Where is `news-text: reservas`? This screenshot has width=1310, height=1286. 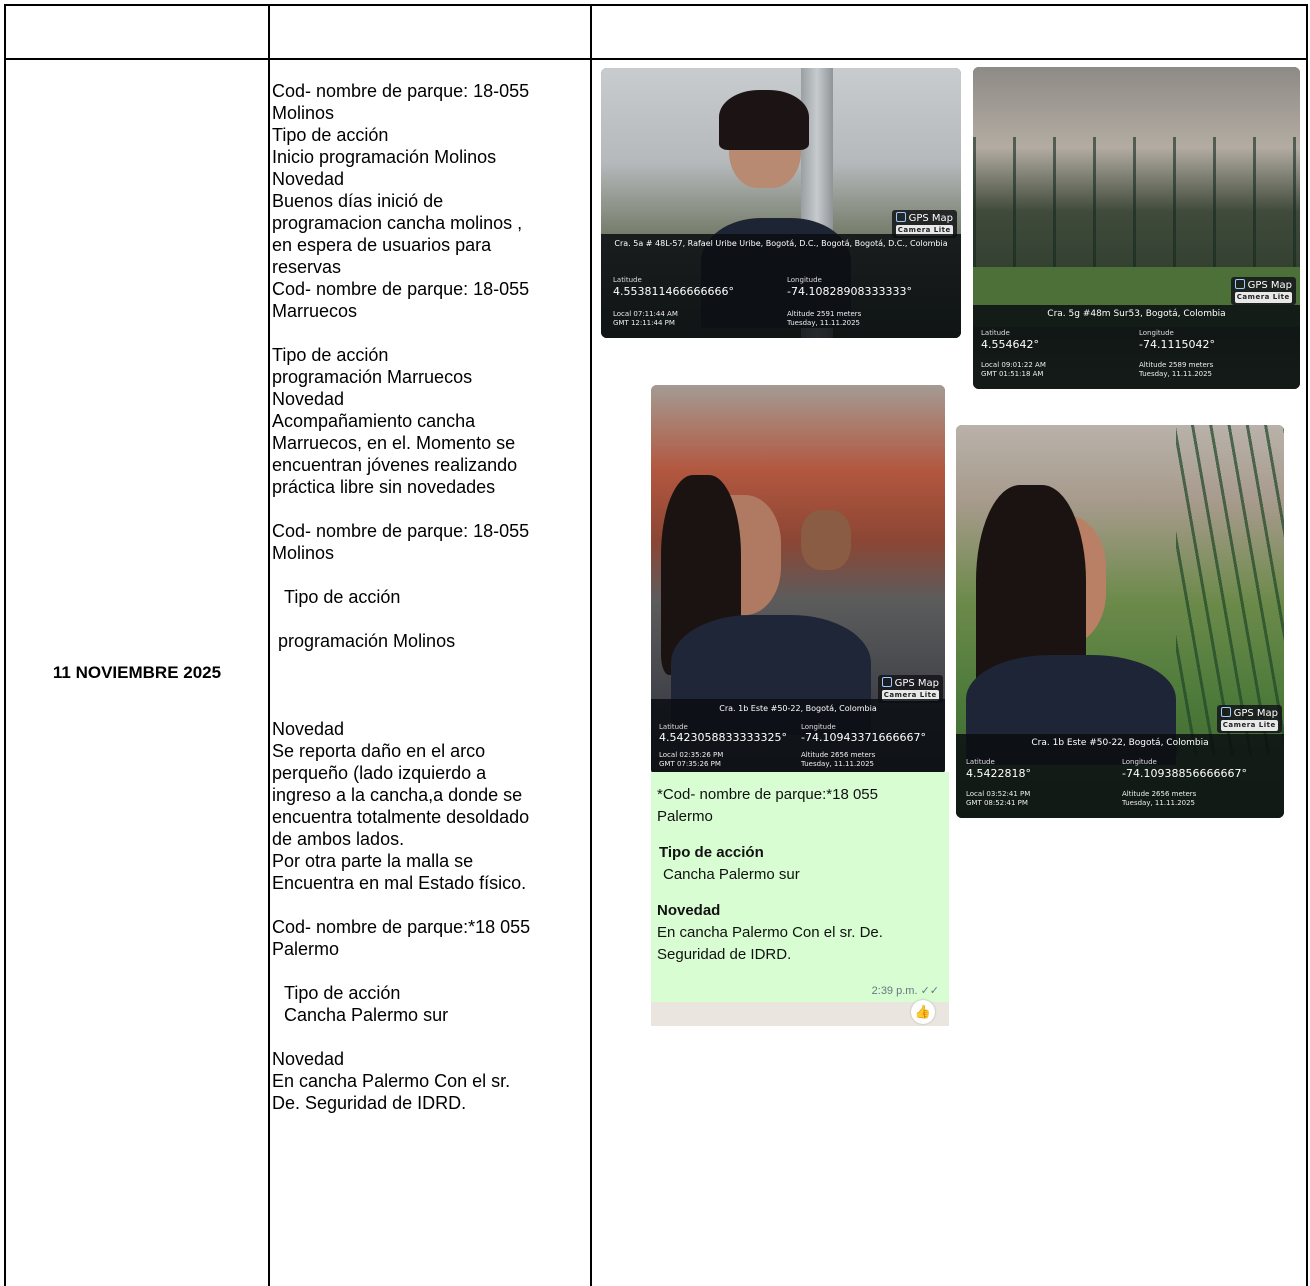
news-text: reservas is located at coordinates (307, 267).